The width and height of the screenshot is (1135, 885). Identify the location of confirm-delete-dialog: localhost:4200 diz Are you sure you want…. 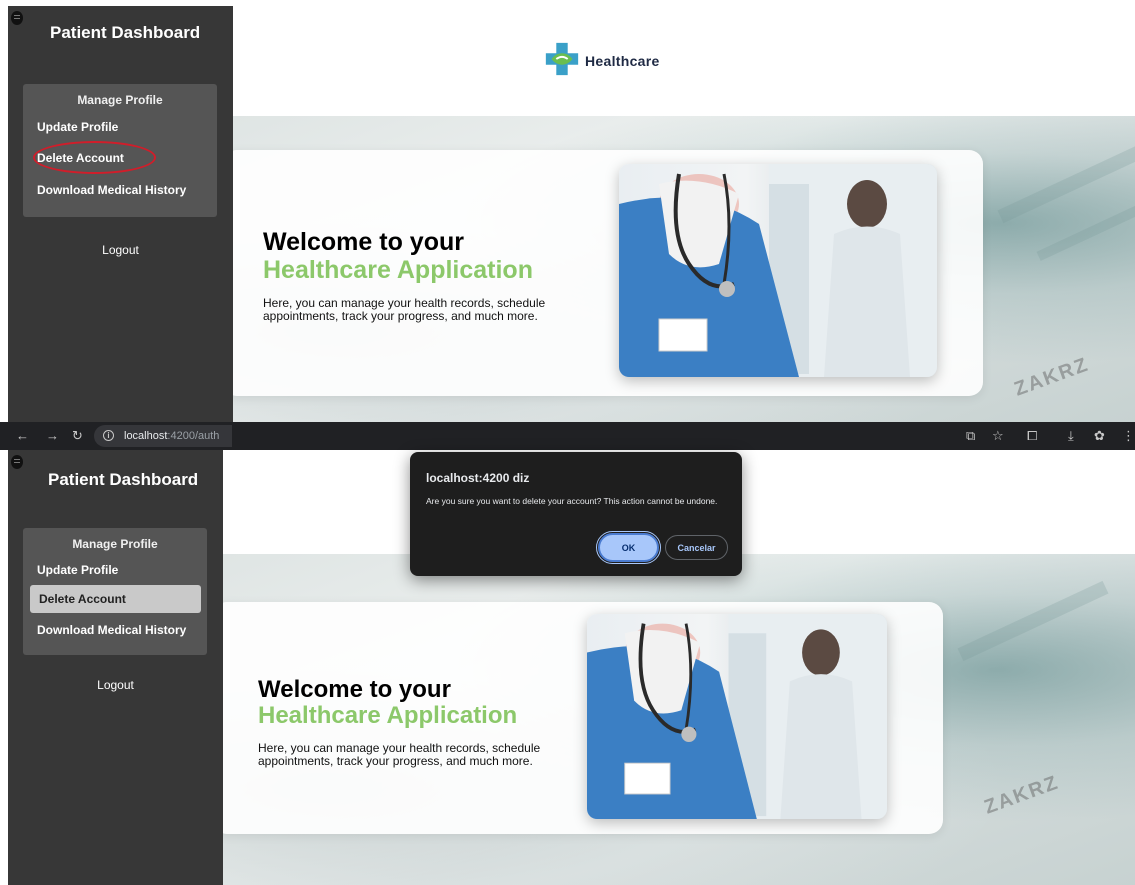
(576, 514).